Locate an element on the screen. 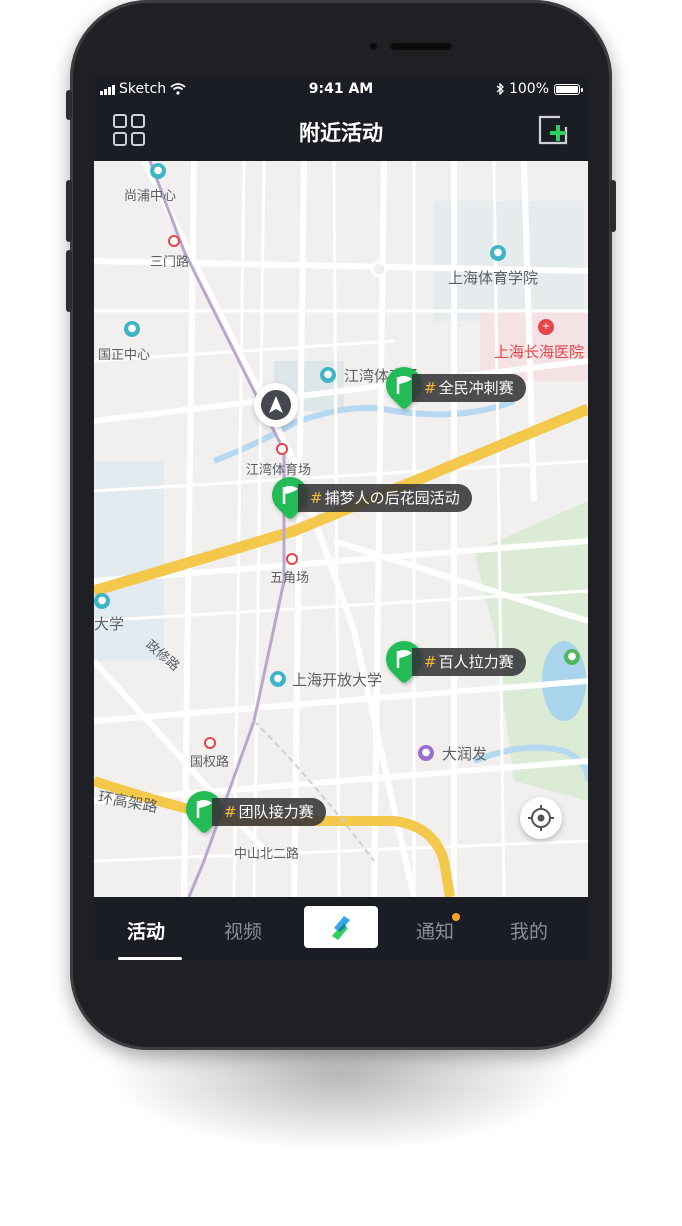 The height and width of the screenshot is (1226, 682). map-label-jiangwan-station: 江湾体育场 is located at coordinates (279, 470).